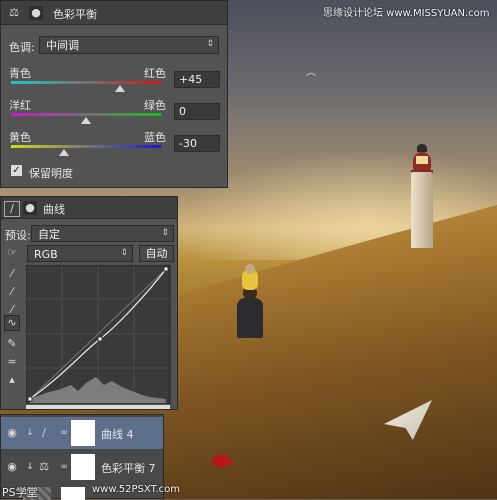 Image resolution: width=497 pixels, height=500 pixels. Describe the element at coordinates (12, 344) in the screenshot. I see `pencil-icon: ✎` at that location.